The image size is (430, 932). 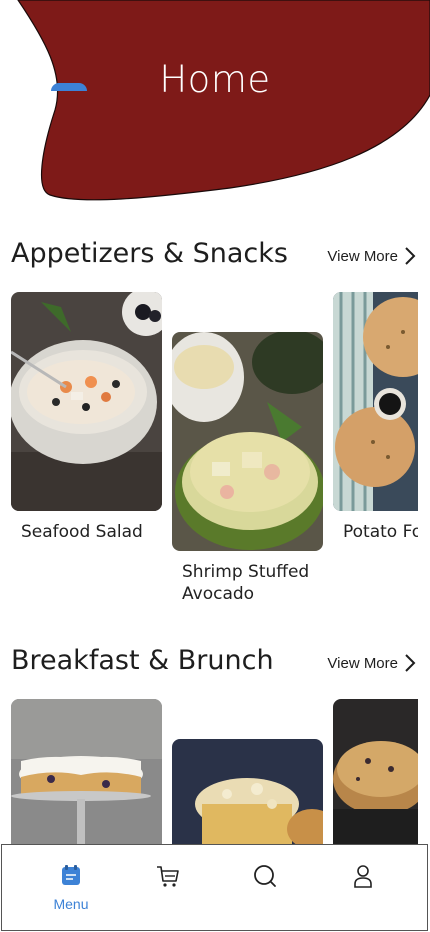 I want to click on shrimp-avocado-photo, so click(x=247, y=441).